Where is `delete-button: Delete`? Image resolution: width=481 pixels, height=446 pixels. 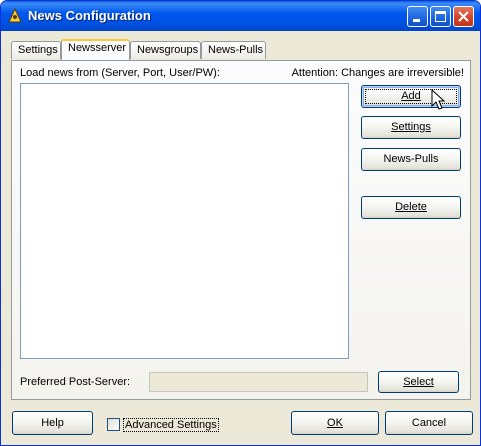 delete-button: Delete is located at coordinates (411, 207).